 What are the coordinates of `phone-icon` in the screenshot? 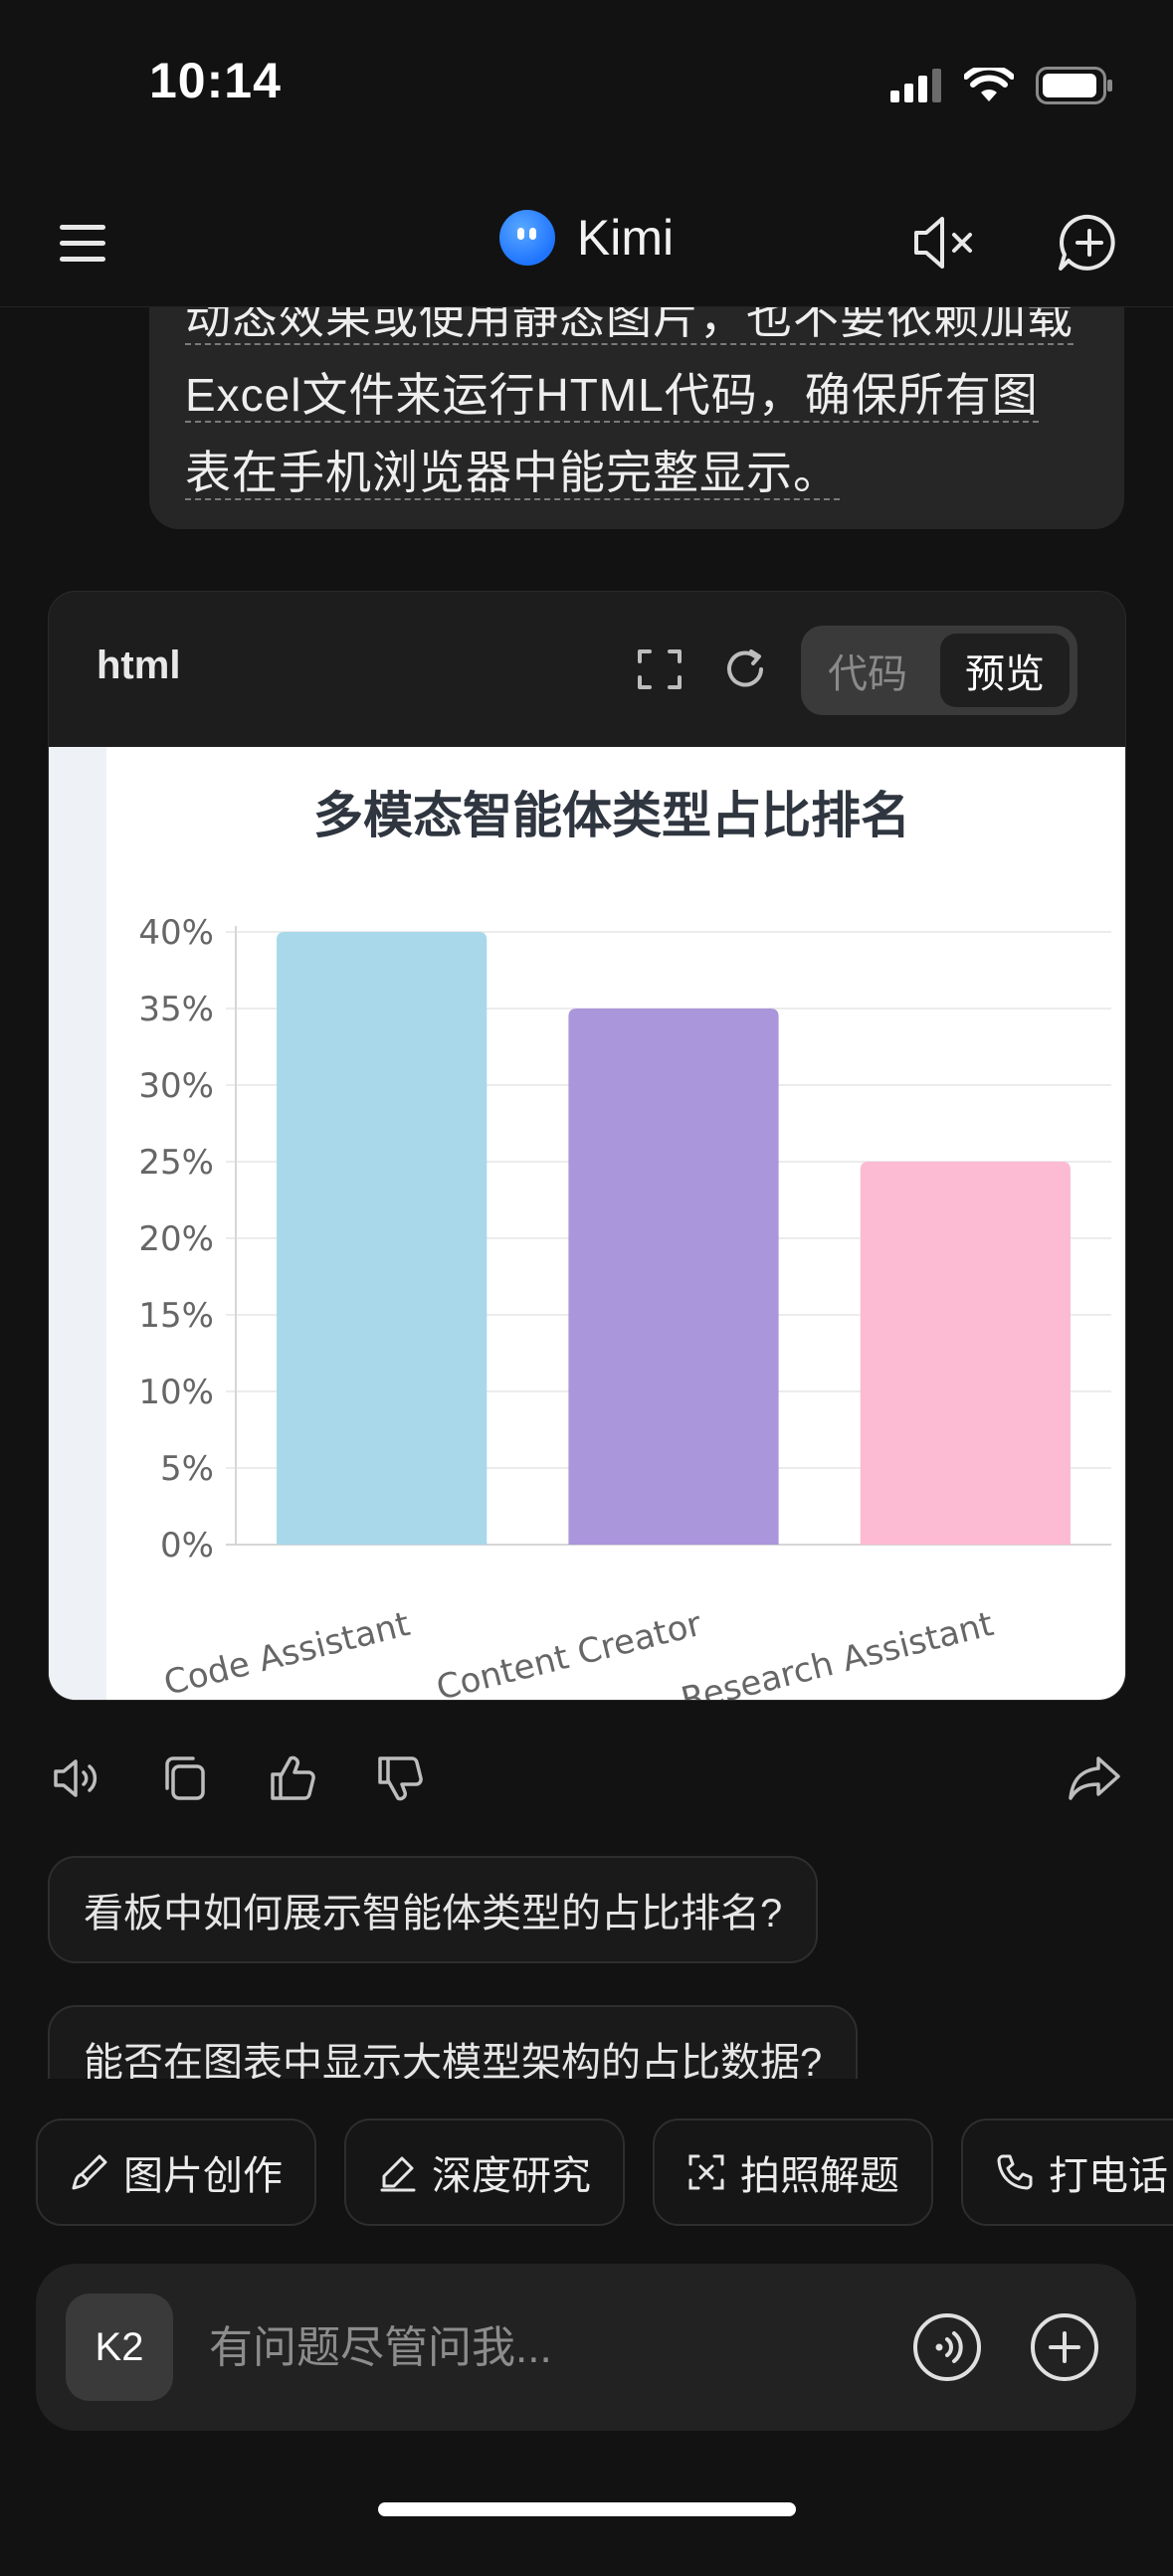 It's located at (1015, 2172).